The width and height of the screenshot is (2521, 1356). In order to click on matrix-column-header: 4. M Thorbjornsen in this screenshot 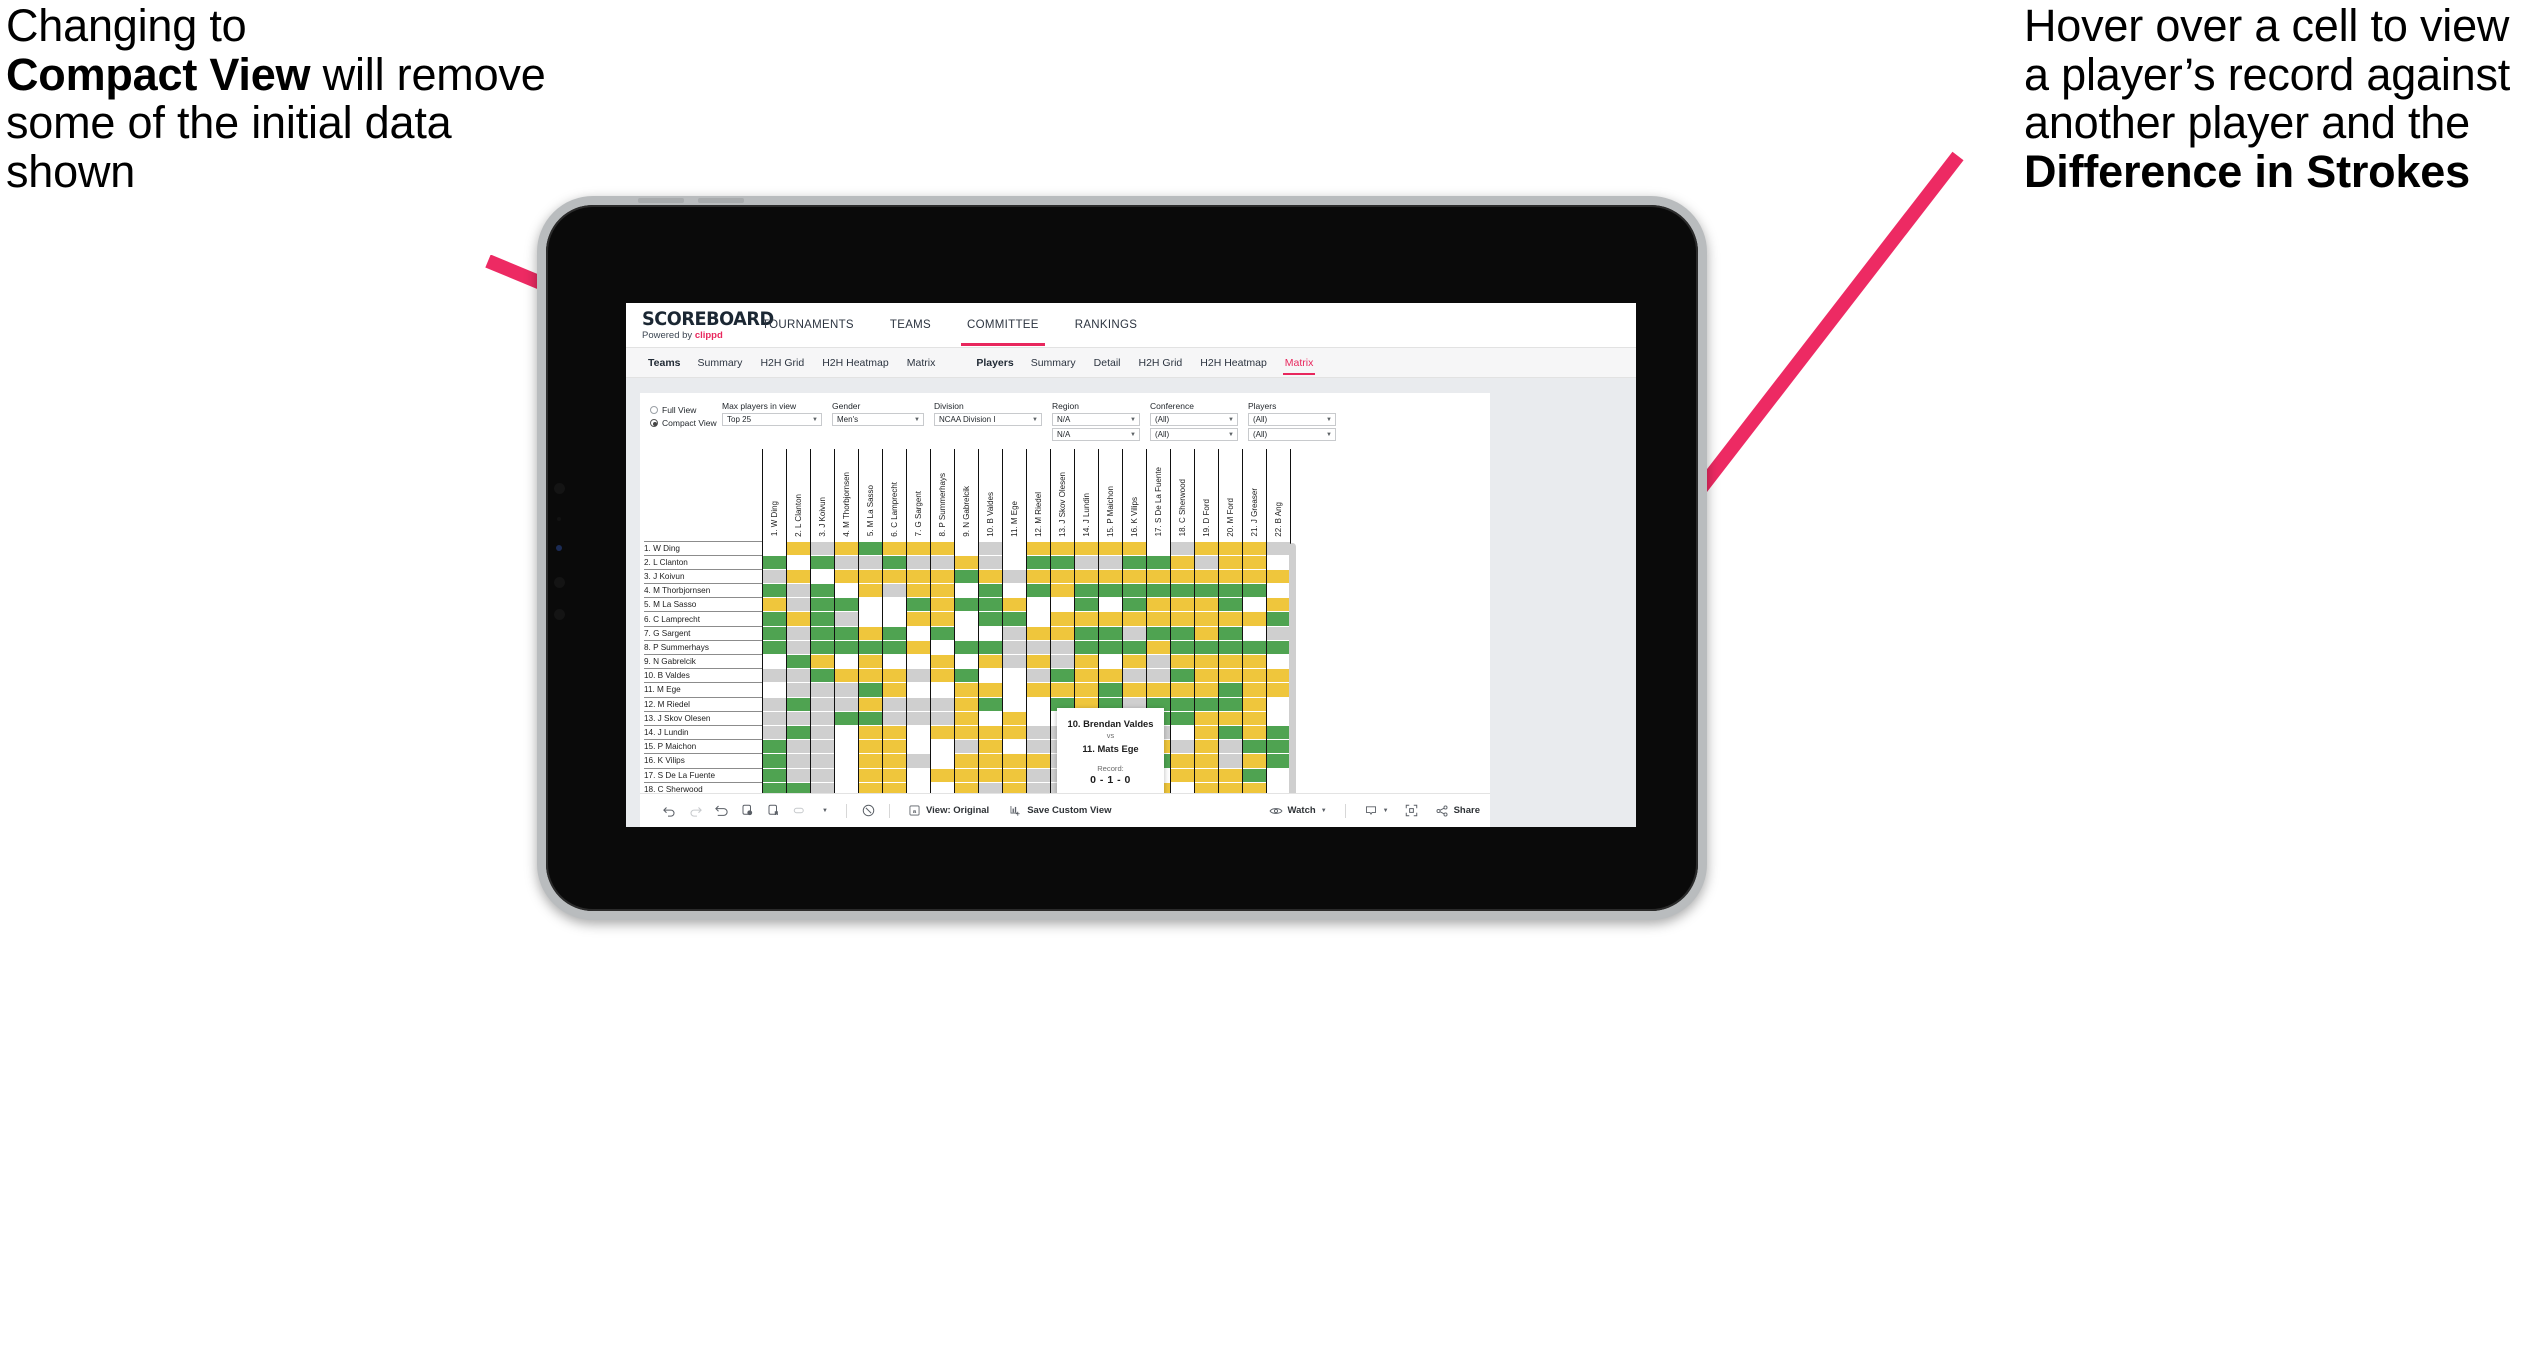, I will do `click(846, 495)`.